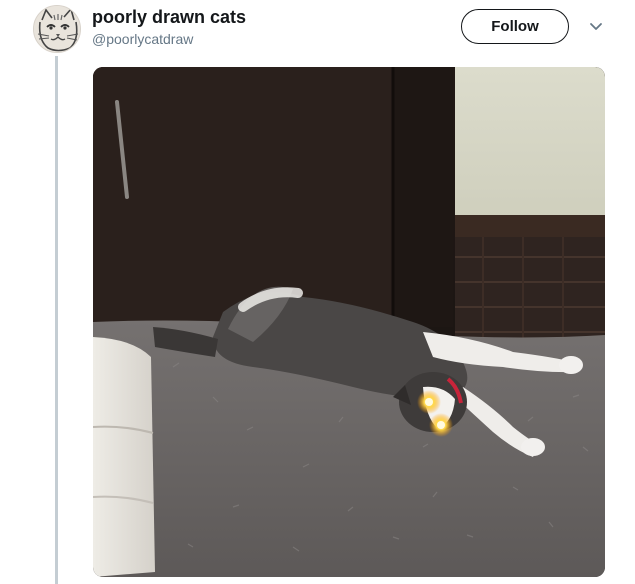 This screenshot has height=584, width=635. I want to click on thread-line, so click(56, 320).